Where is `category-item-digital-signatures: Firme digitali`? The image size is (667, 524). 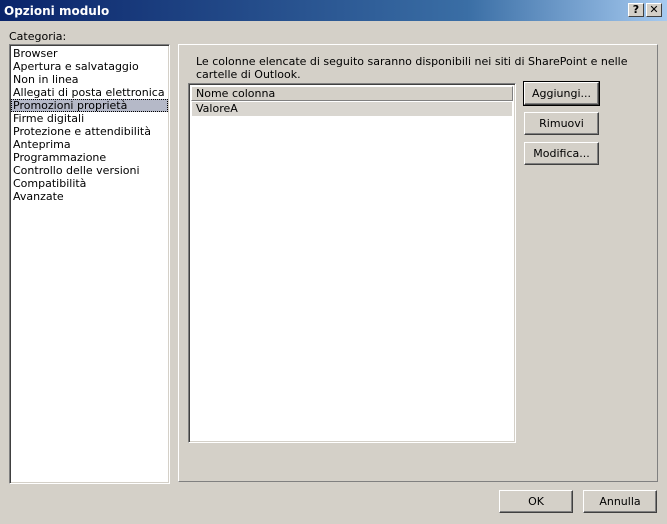 category-item-digital-signatures: Firme digitali is located at coordinates (89, 118).